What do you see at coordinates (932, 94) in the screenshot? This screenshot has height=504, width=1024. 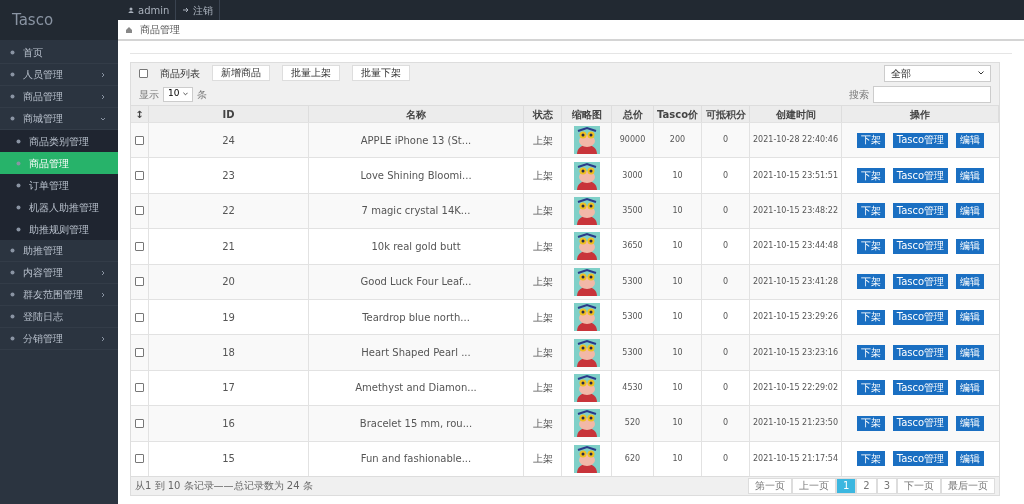 I see `search-field` at bounding box center [932, 94].